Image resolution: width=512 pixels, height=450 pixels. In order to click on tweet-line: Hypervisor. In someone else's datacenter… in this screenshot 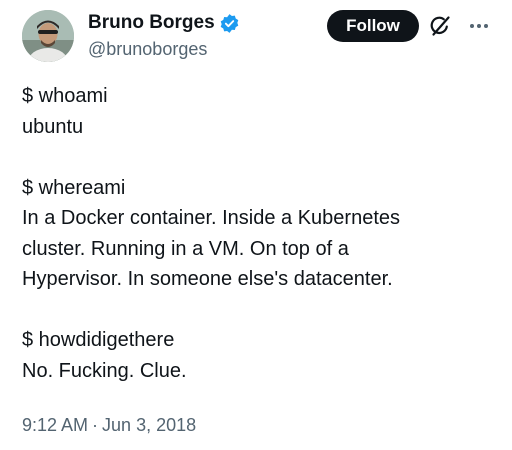, I will do `click(207, 279)`.